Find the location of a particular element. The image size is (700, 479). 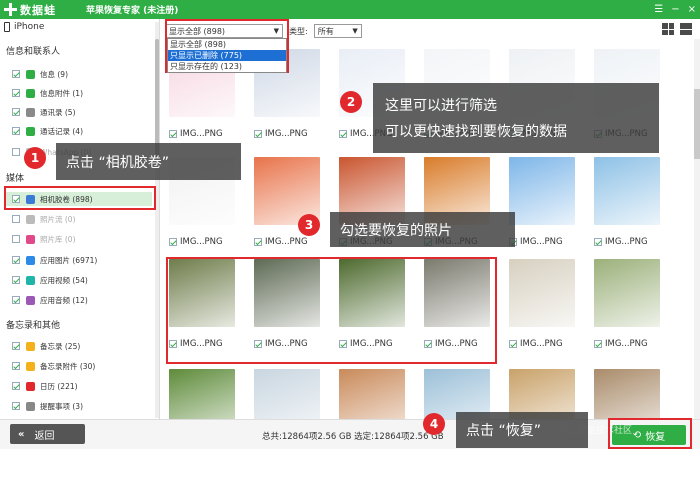

filter-dropdown: 显示全部 (898) 只显示已删除 (775) 只显示存在的 (123) is located at coordinates (227, 55).